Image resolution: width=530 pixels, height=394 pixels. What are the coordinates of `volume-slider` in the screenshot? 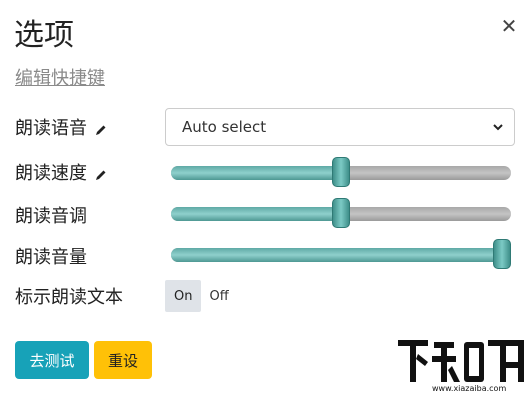 It's located at (341, 254).